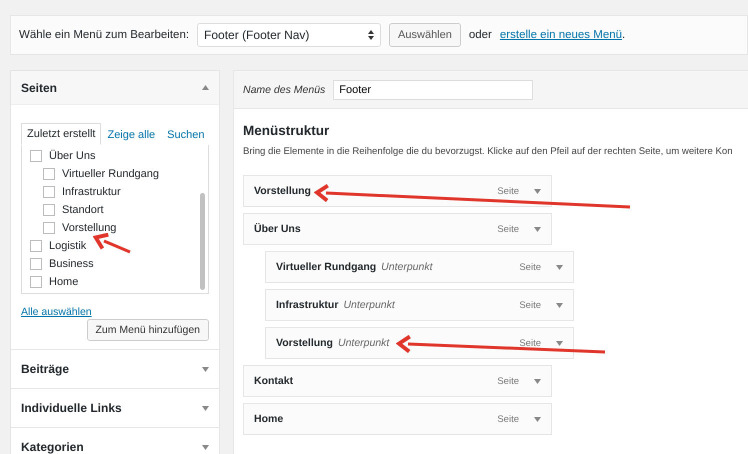 The height and width of the screenshot is (454, 748). Describe the element at coordinates (269, 419) in the screenshot. I see `menu-item-title: Home` at that location.